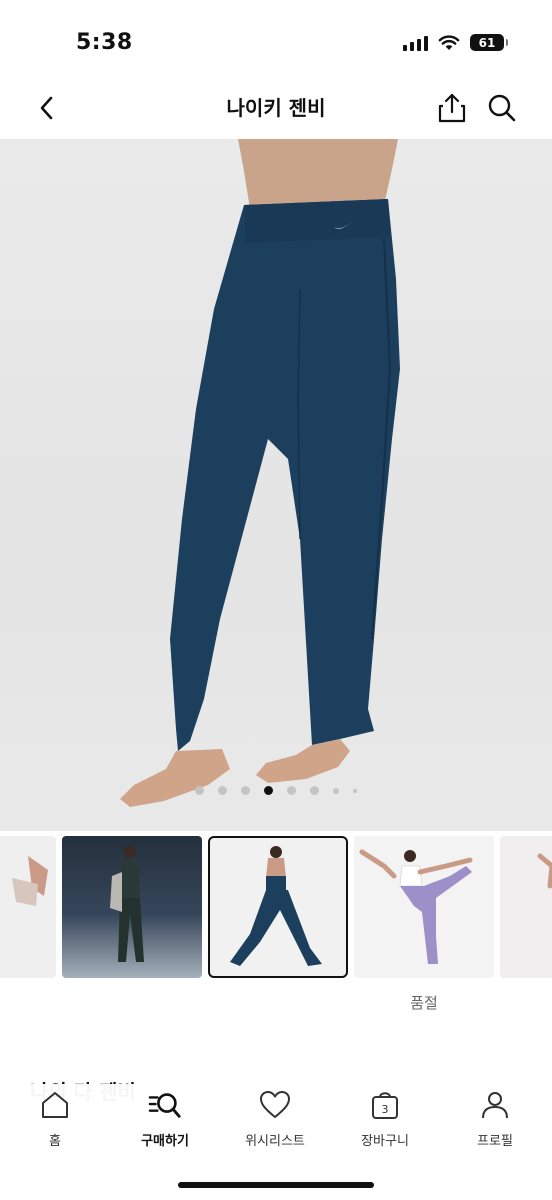 This screenshot has height=1200, width=552. I want to click on nav-shop: 구매하기, so click(165, 1123).